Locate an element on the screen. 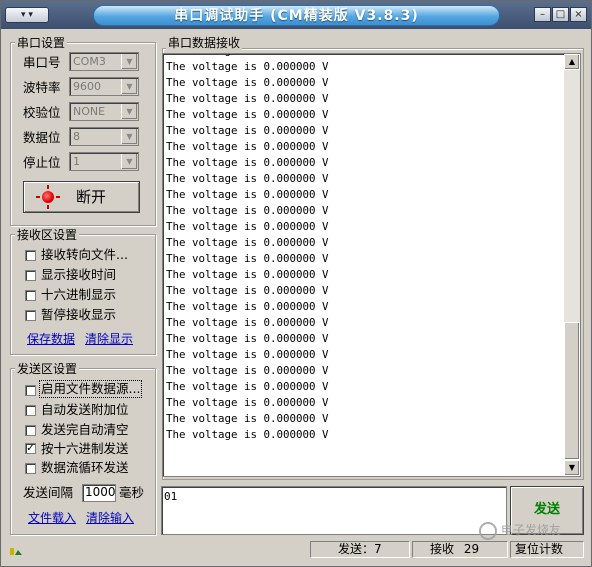  clear-input-link: 清除输入 is located at coordinates (110, 518).